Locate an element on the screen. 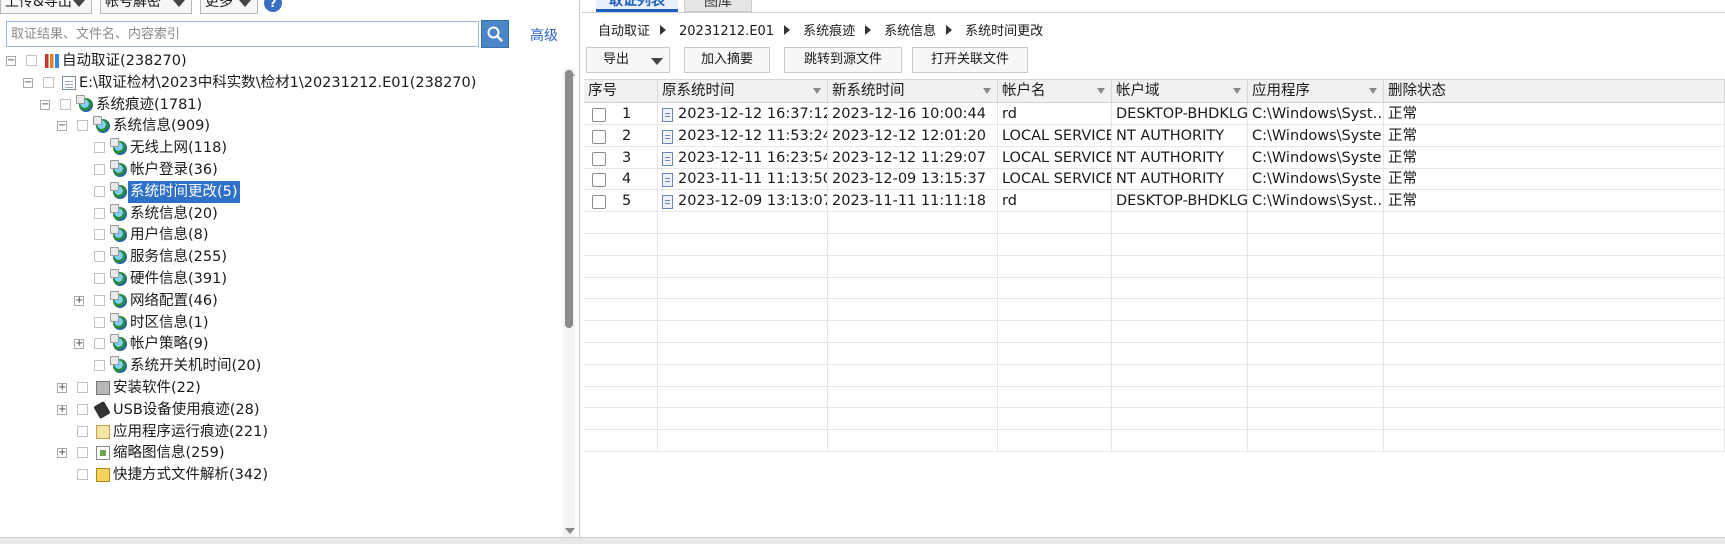 This screenshot has width=1725, height=544. chevron-down-icon is located at coordinates (79, 3).